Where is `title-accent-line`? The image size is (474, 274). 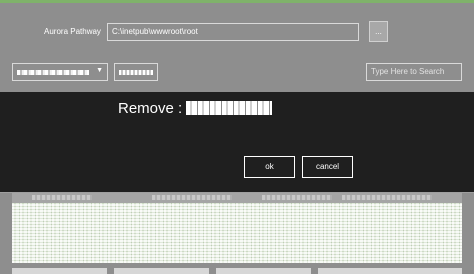 title-accent-line is located at coordinates (237, 1).